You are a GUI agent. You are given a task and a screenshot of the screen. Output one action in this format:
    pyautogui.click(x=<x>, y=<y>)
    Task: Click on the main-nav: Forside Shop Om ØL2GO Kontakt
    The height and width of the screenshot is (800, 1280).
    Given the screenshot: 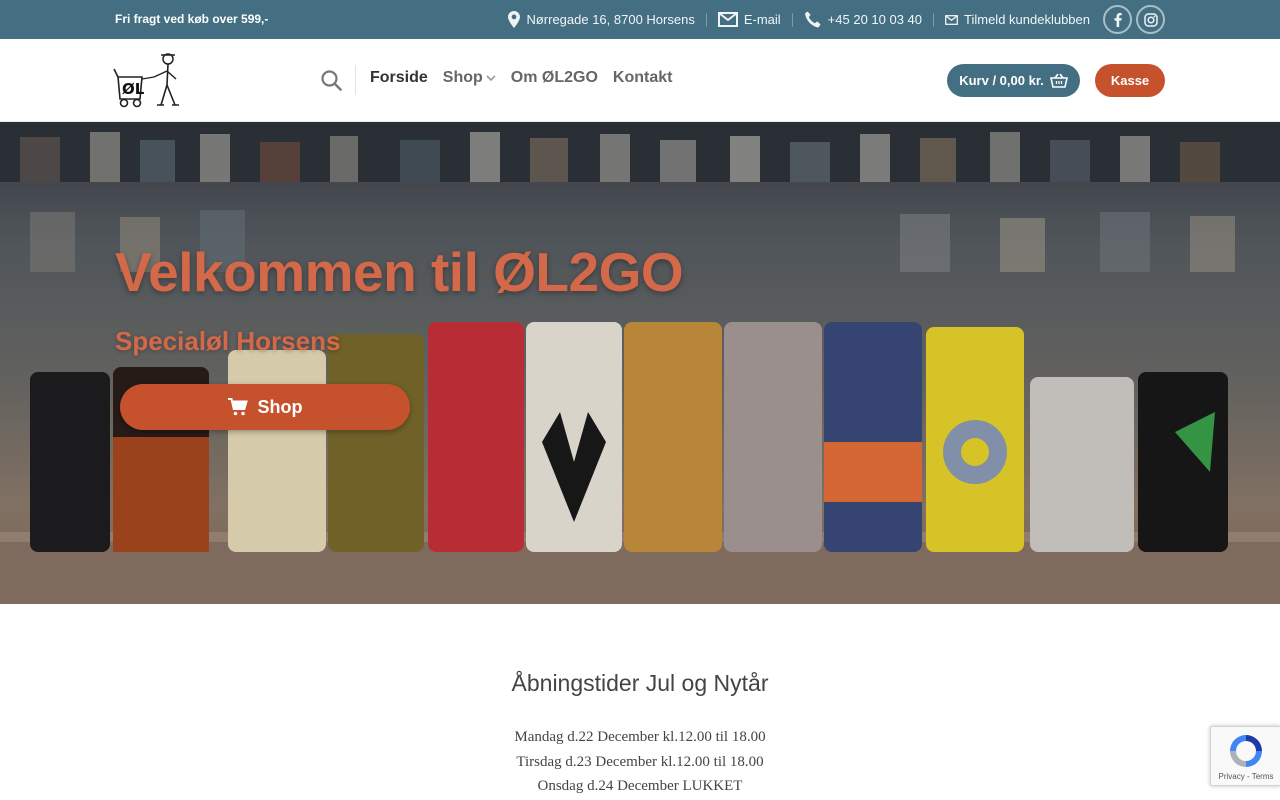 What is the action you would take?
    pyautogui.click(x=521, y=78)
    